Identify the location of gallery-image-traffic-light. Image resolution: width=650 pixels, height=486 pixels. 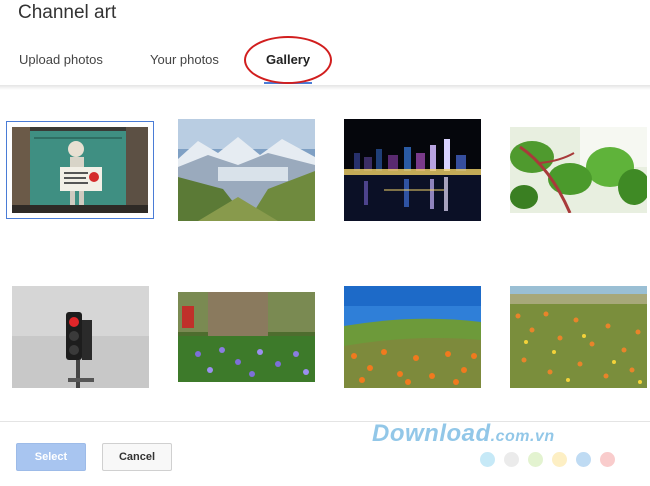
(80, 337).